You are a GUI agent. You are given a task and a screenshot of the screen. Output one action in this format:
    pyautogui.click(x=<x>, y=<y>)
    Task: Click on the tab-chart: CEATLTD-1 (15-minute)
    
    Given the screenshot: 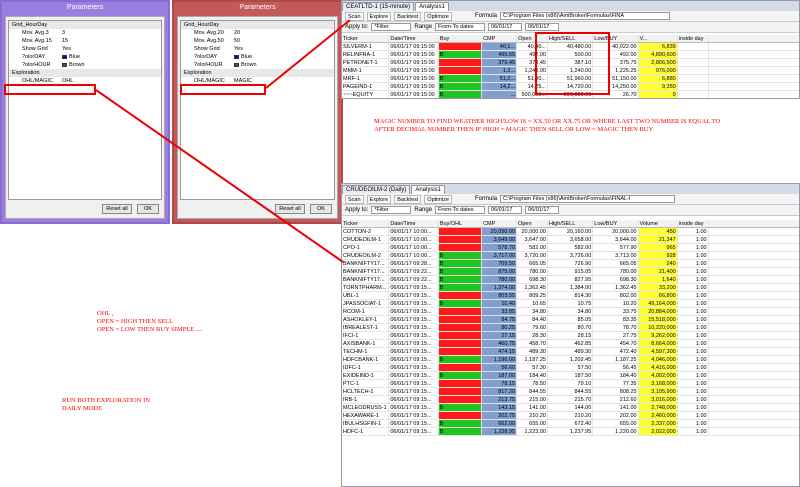 What is the action you would take?
    pyautogui.click(x=378, y=6)
    